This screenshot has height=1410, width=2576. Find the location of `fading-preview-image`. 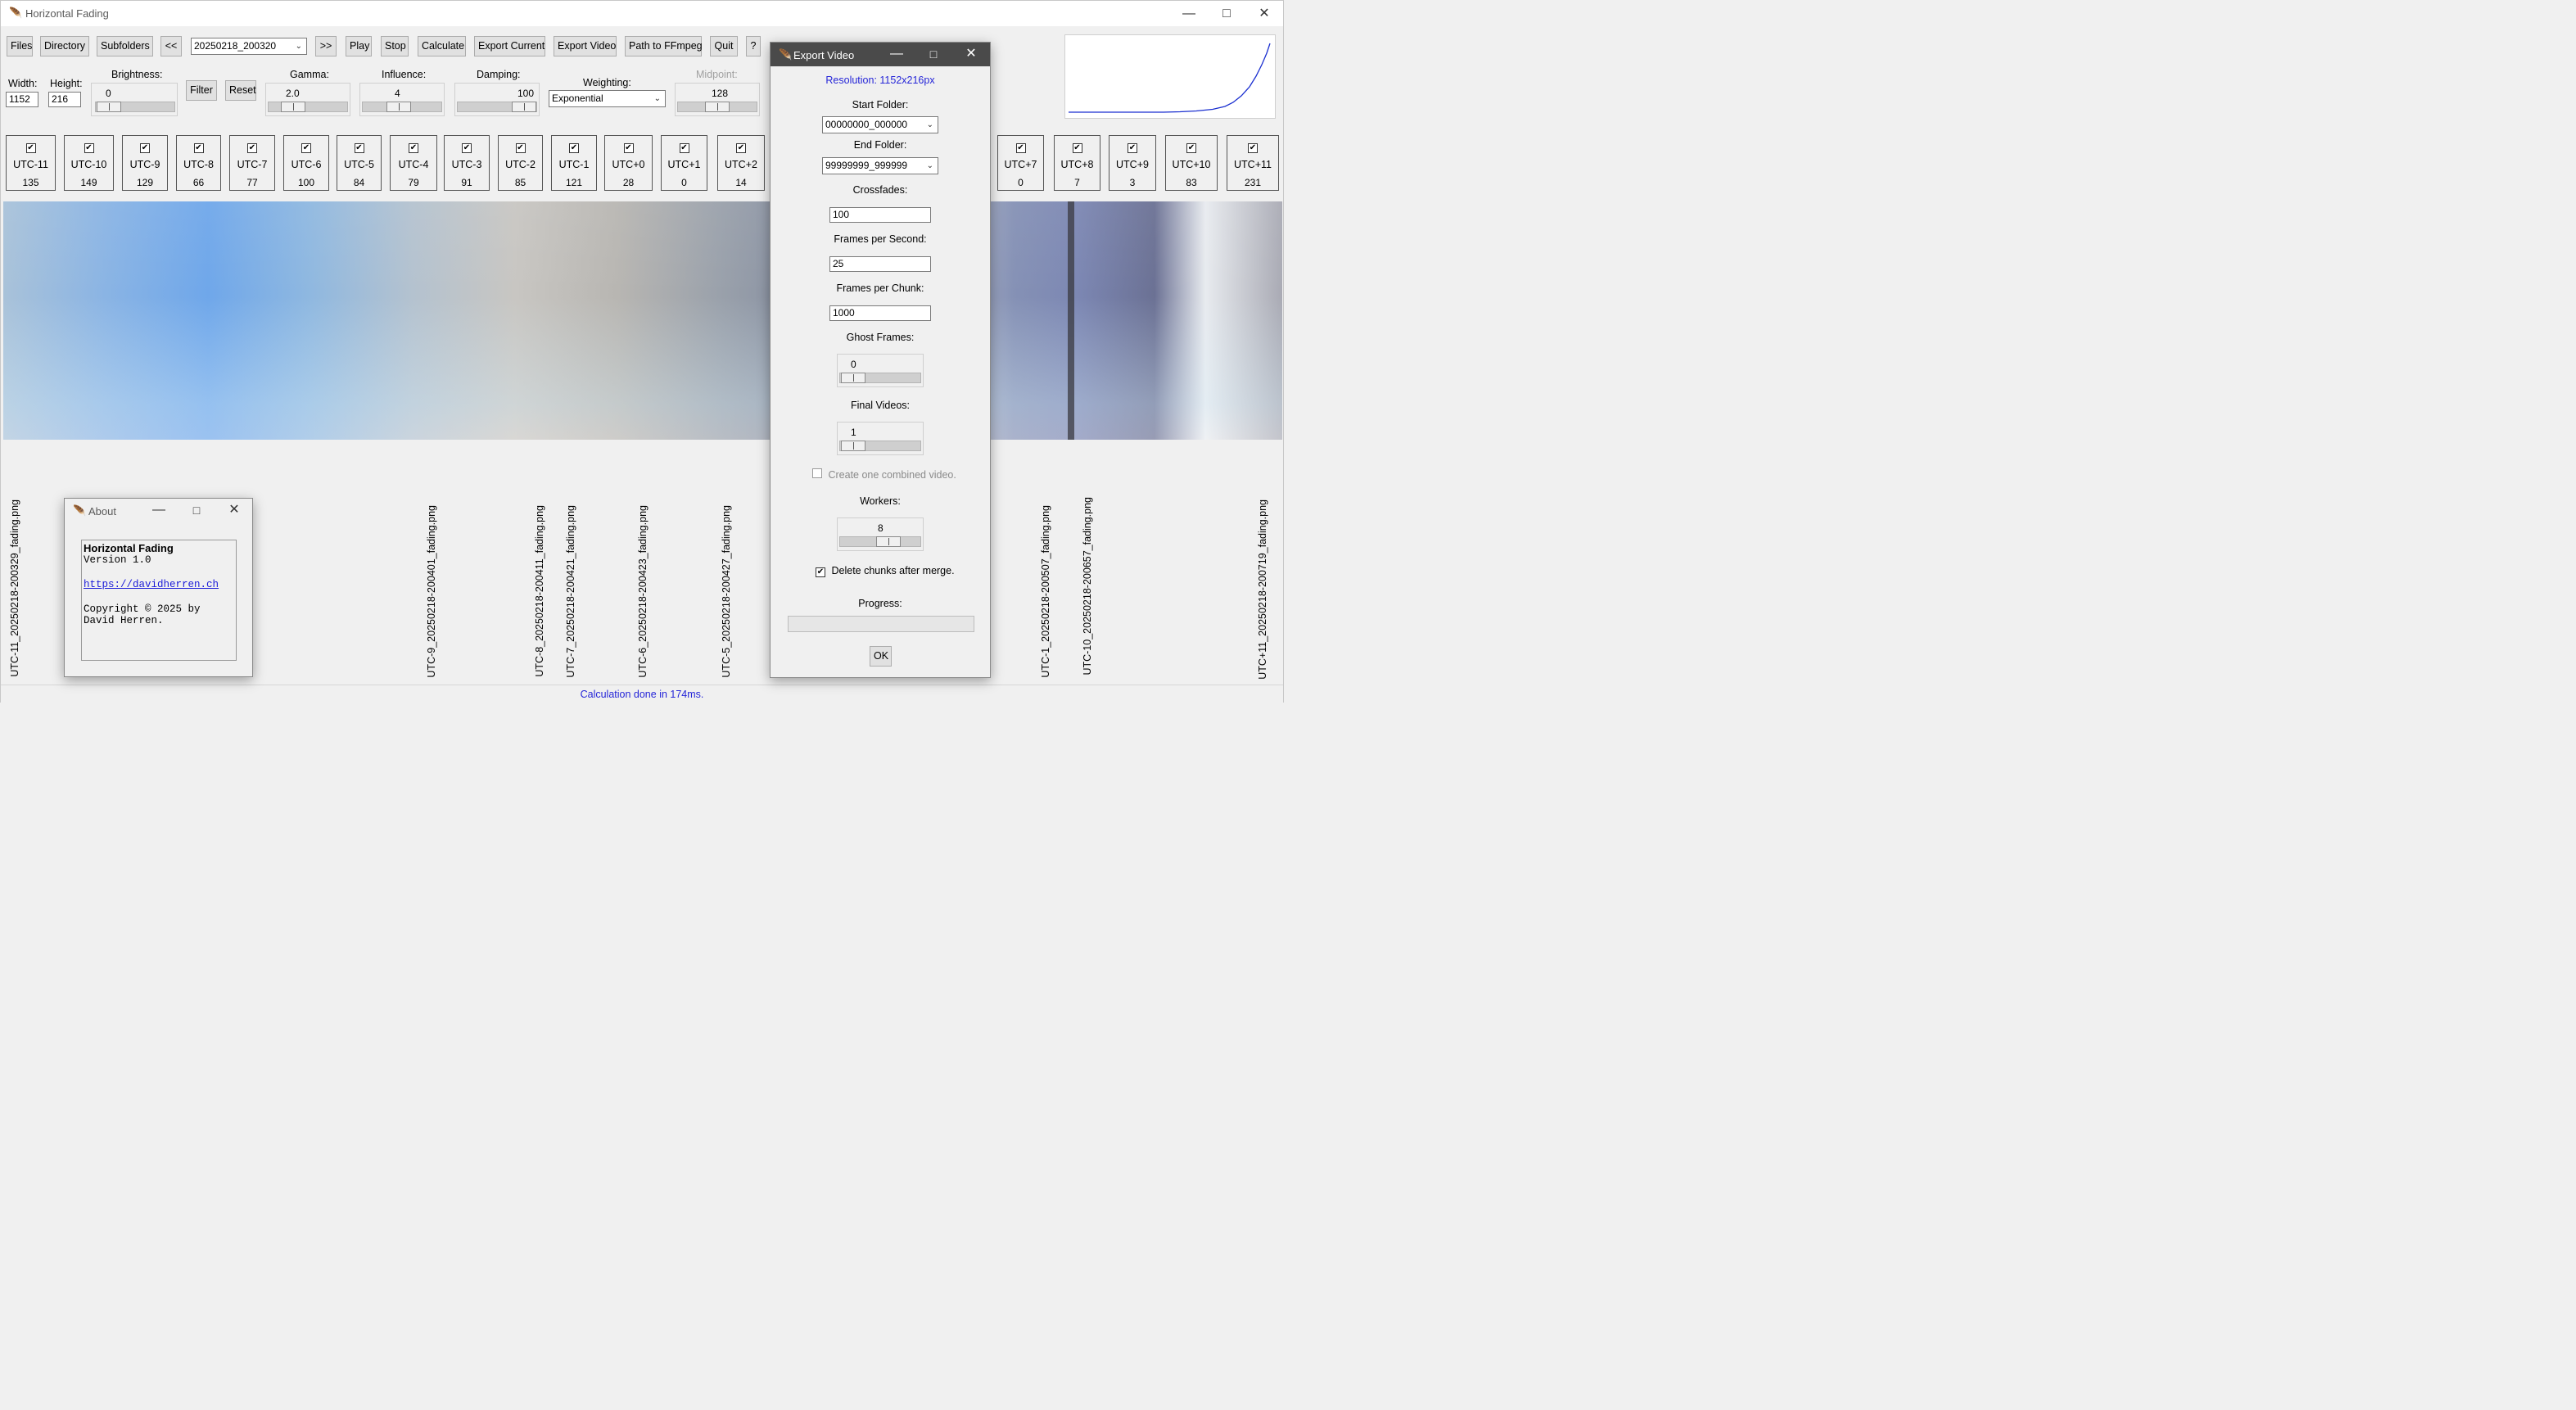

fading-preview-image is located at coordinates (642, 321).